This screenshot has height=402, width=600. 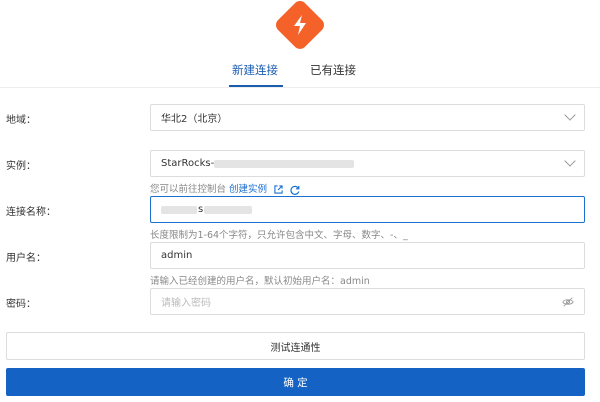 What do you see at coordinates (21, 166) in the screenshot?
I see `instance-label: 实例：` at bounding box center [21, 166].